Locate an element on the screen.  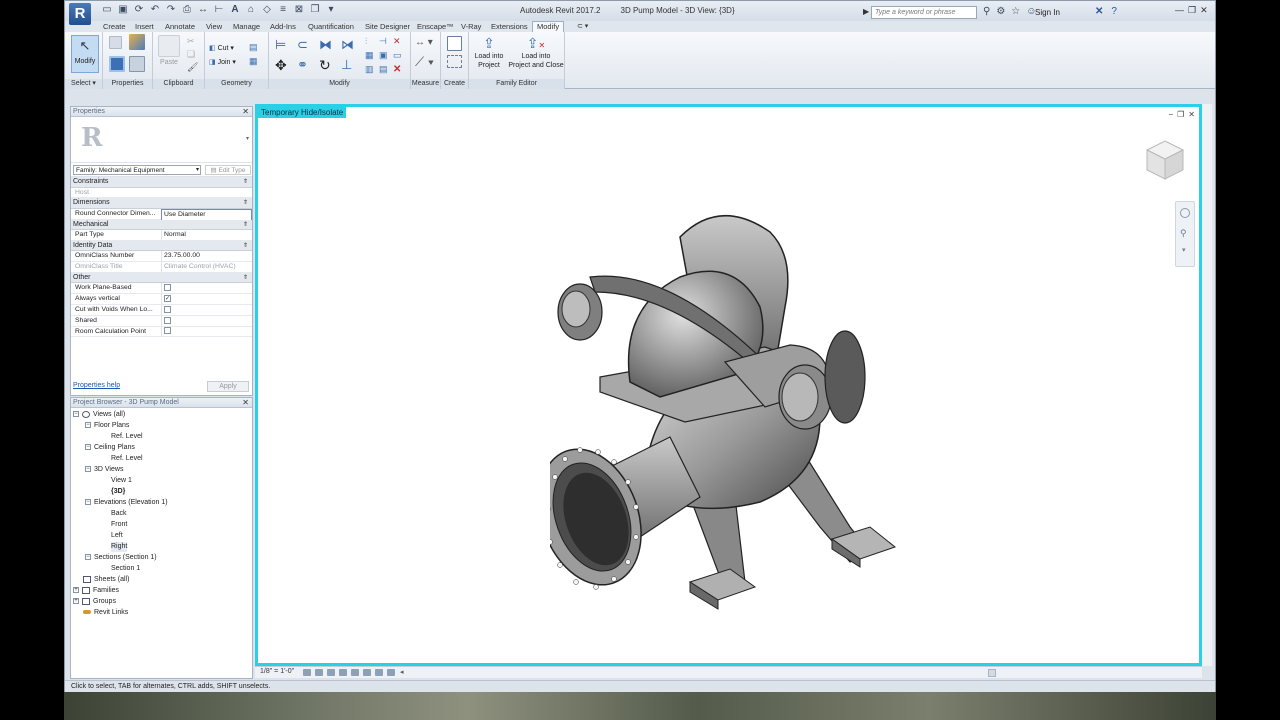
split-face-icon: ▤ is located at coordinates (253, 47).